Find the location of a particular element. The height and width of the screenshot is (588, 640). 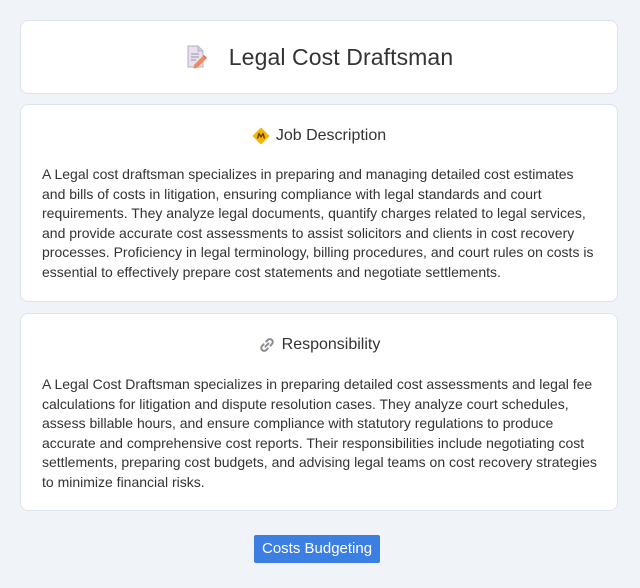

page-title: Legal Cost Draftsman is located at coordinates (341, 56).